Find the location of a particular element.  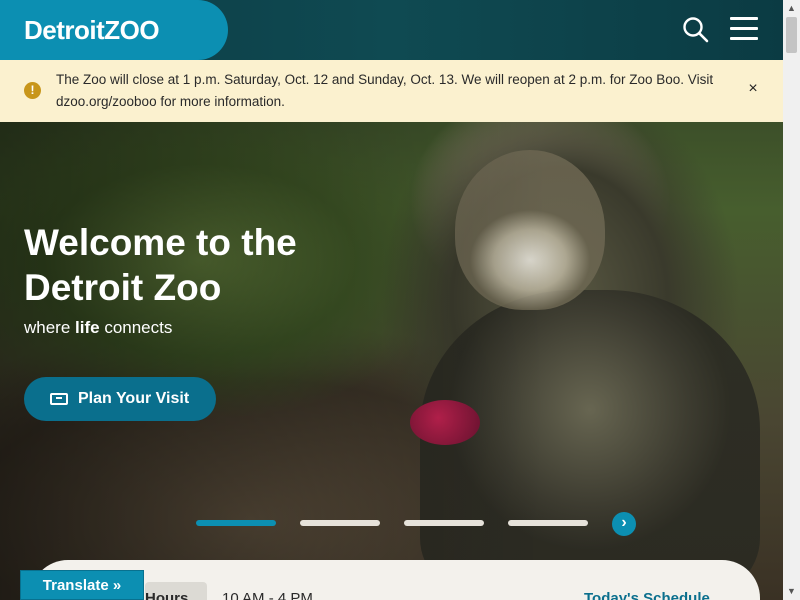

site-header: DetroitZOO is located at coordinates (391, 30).